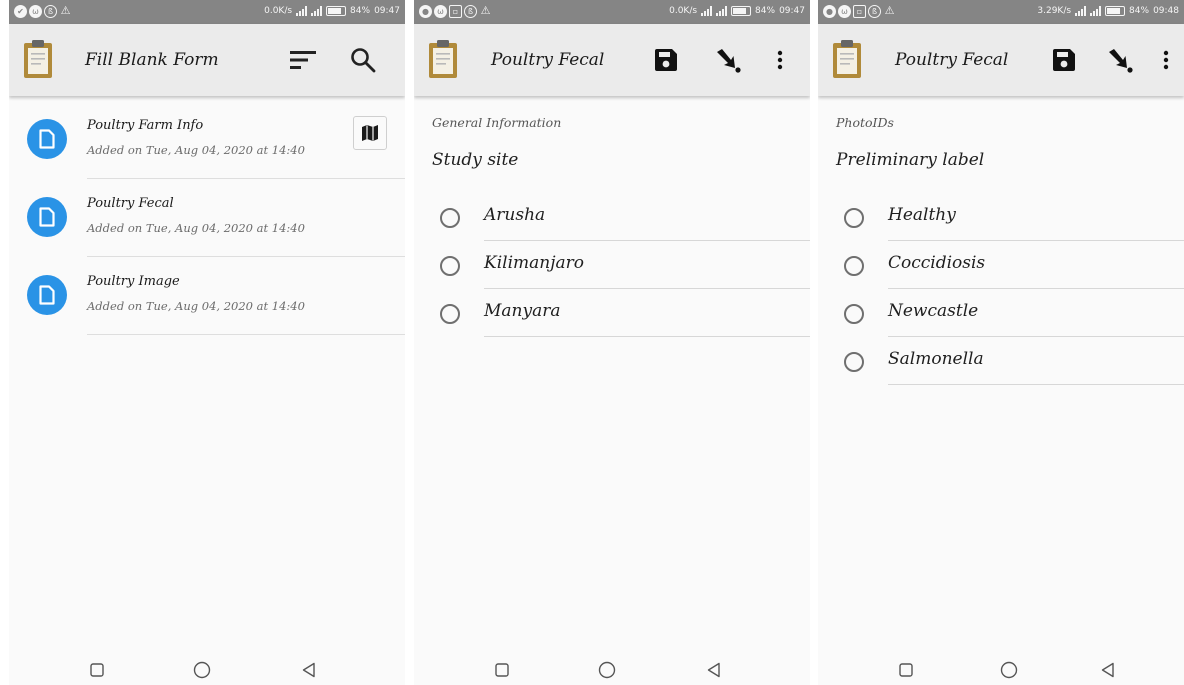 The height and width of the screenshot is (685, 1184). I want to click on status-bar: ● ω ▫ ß ⚠ 3.29K/s 84% 09:48, so click(1001, 12).